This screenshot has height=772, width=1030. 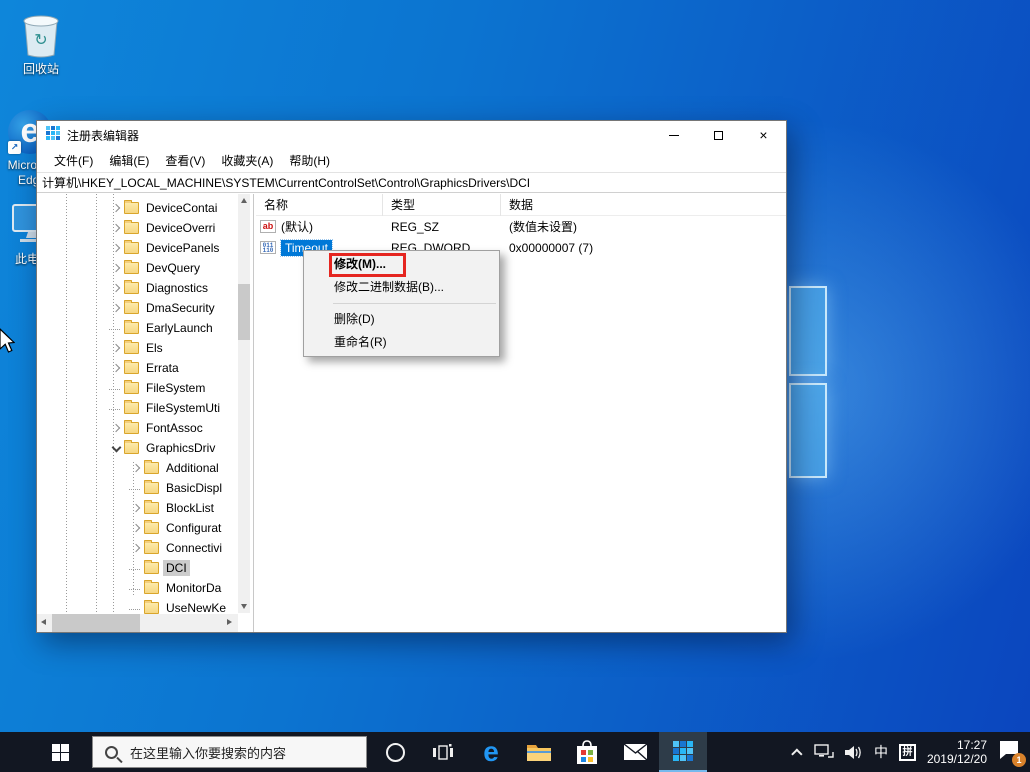 I want to click on close-button: ×, so click(x=763, y=135).